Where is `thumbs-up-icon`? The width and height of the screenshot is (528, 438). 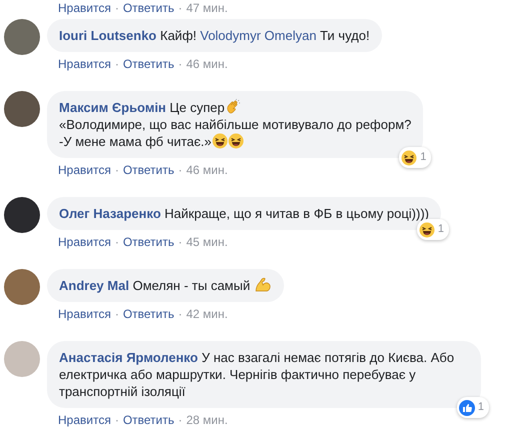 thumbs-up-icon is located at coordinates (466, 408).